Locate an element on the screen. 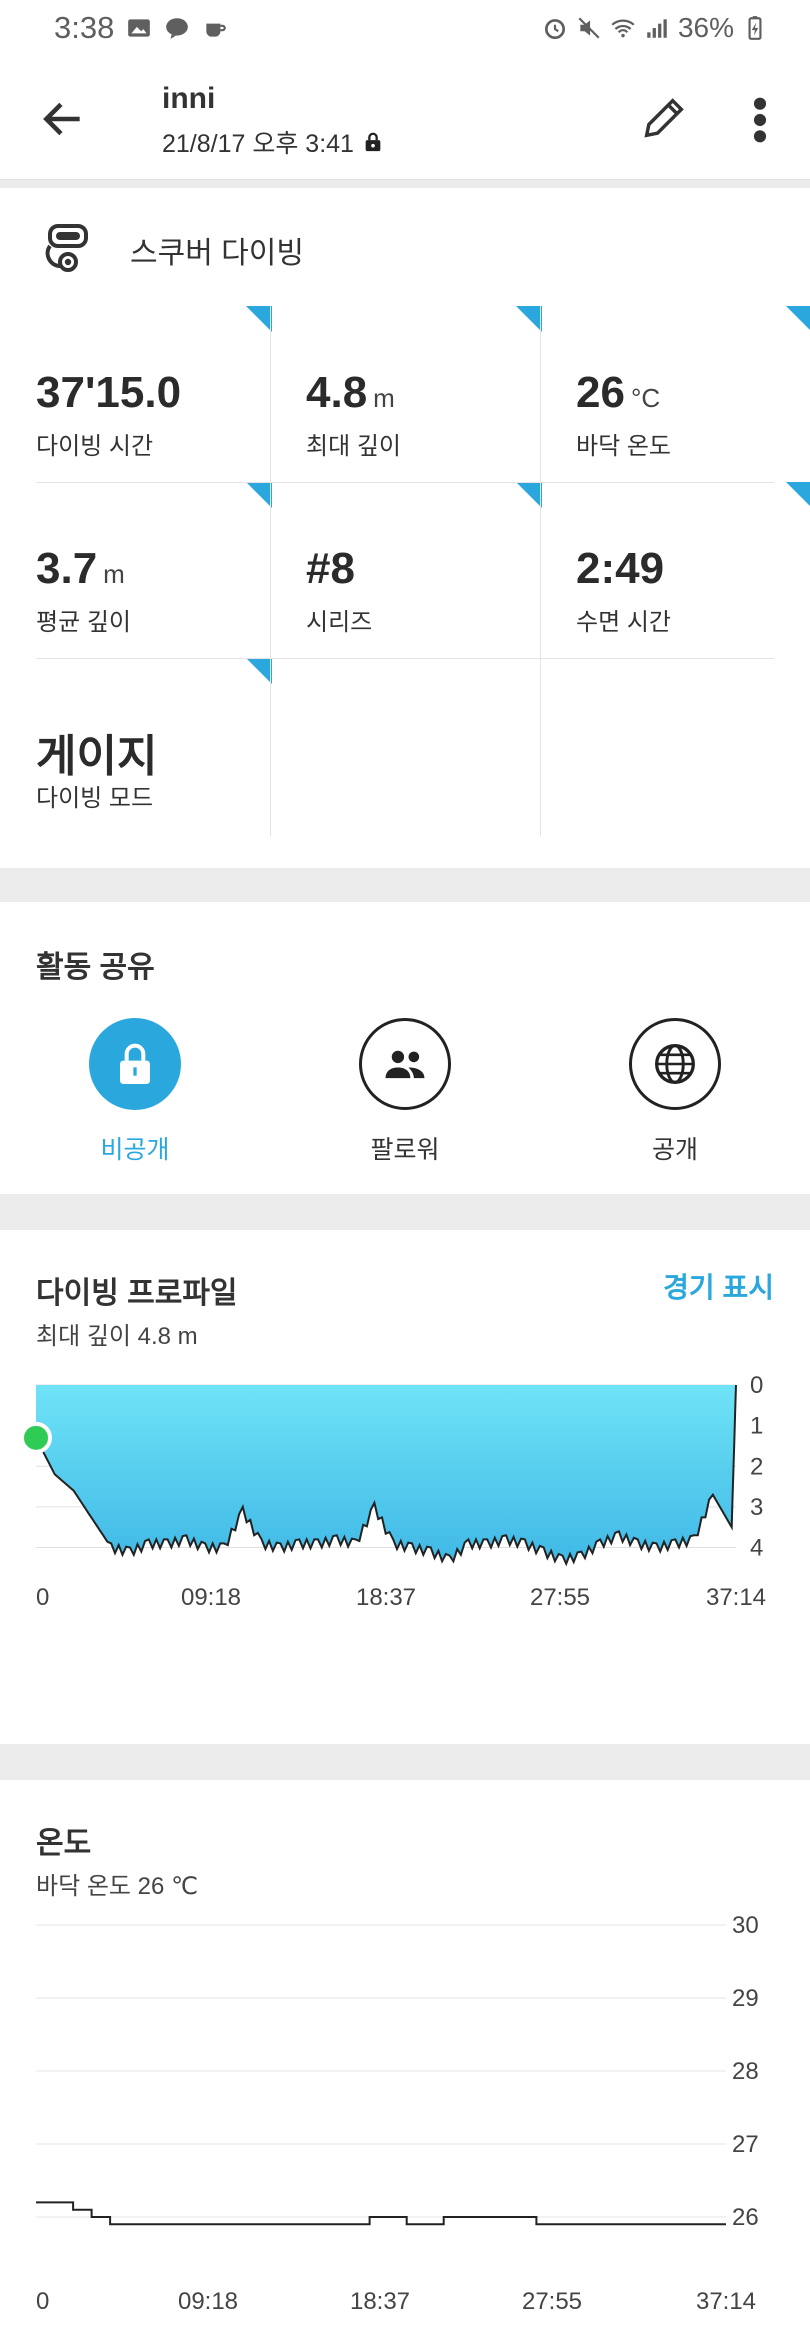 Image resolution: width=810 pixels, height=2325 pixels. stat-bottom-temp: 26 °C 바닥 온도 is located at coordinates (693, 394).